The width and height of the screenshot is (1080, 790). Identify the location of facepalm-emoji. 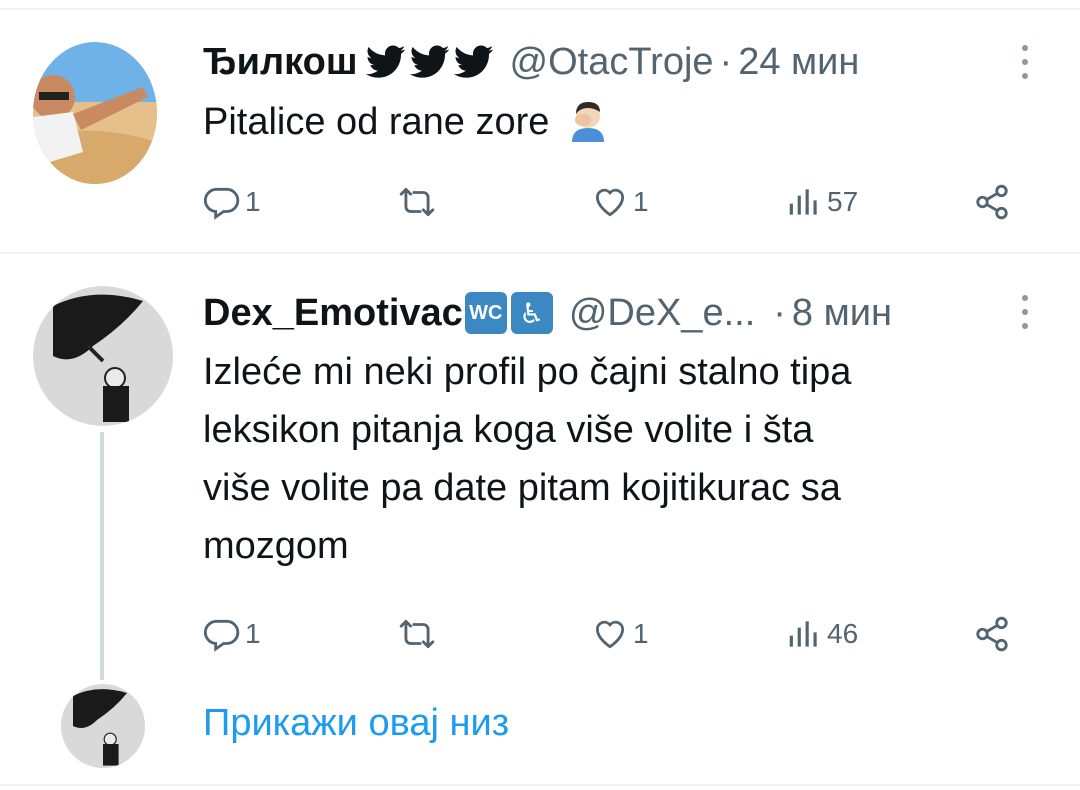
(587, 122).